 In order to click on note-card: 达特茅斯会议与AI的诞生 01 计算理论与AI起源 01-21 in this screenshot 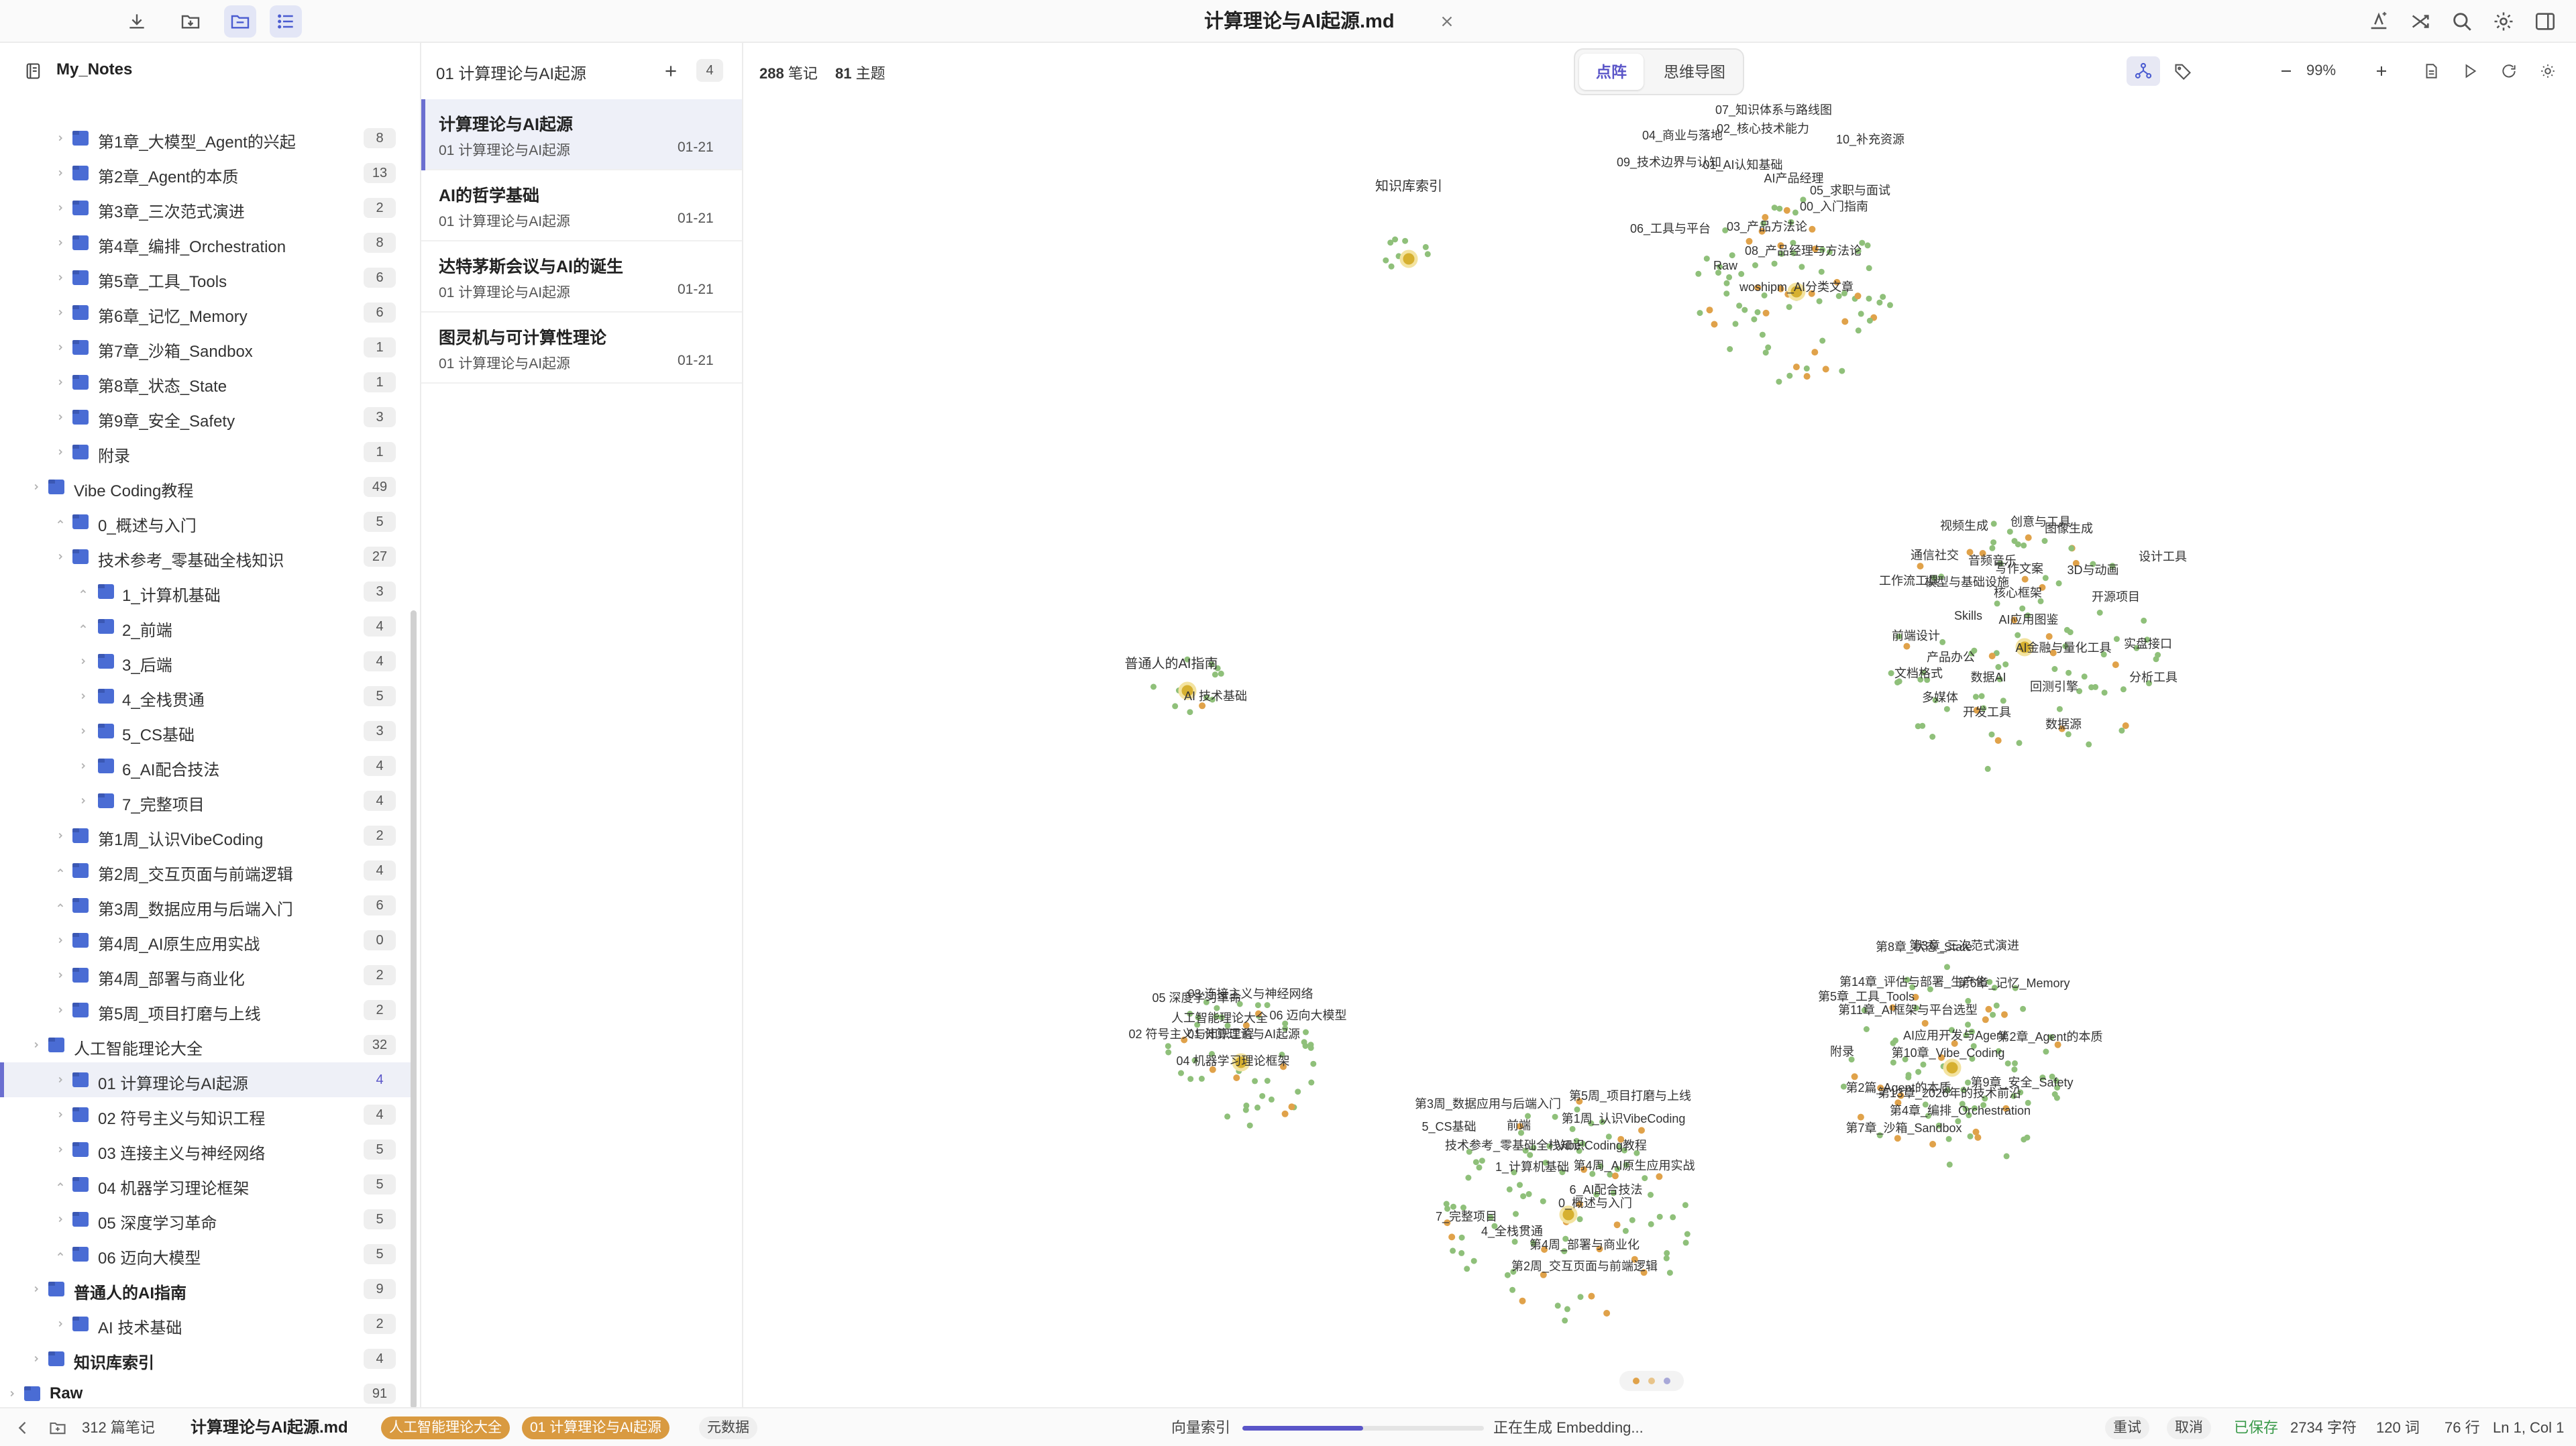, I will do `click(581, 277)`.